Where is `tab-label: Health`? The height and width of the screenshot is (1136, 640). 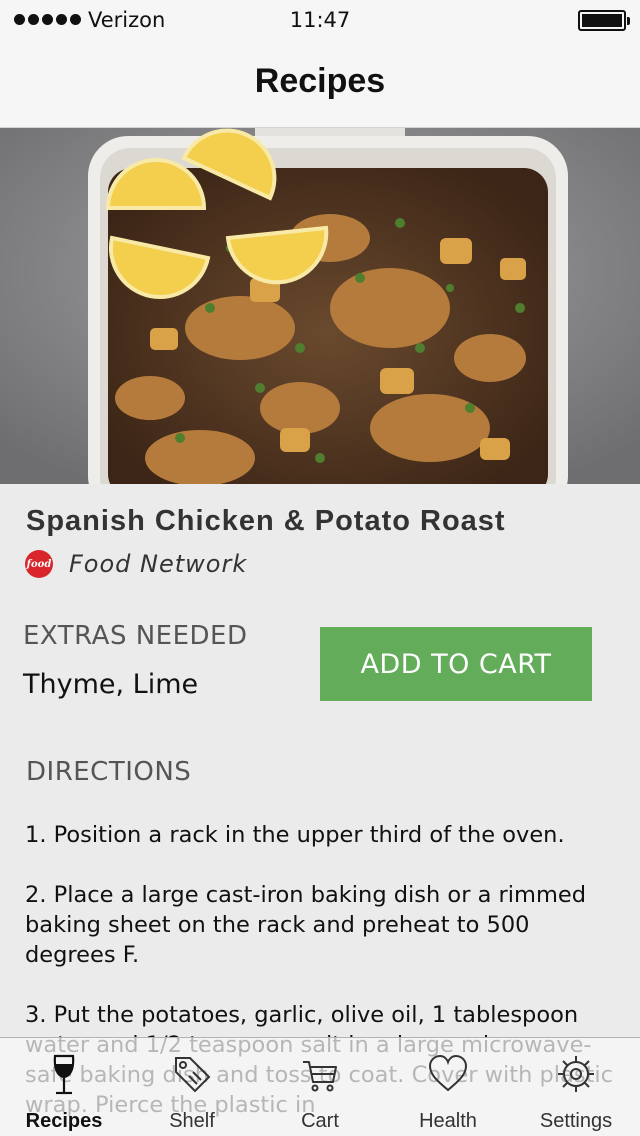
tab-label: Health is located at coordinates (448, 1121).